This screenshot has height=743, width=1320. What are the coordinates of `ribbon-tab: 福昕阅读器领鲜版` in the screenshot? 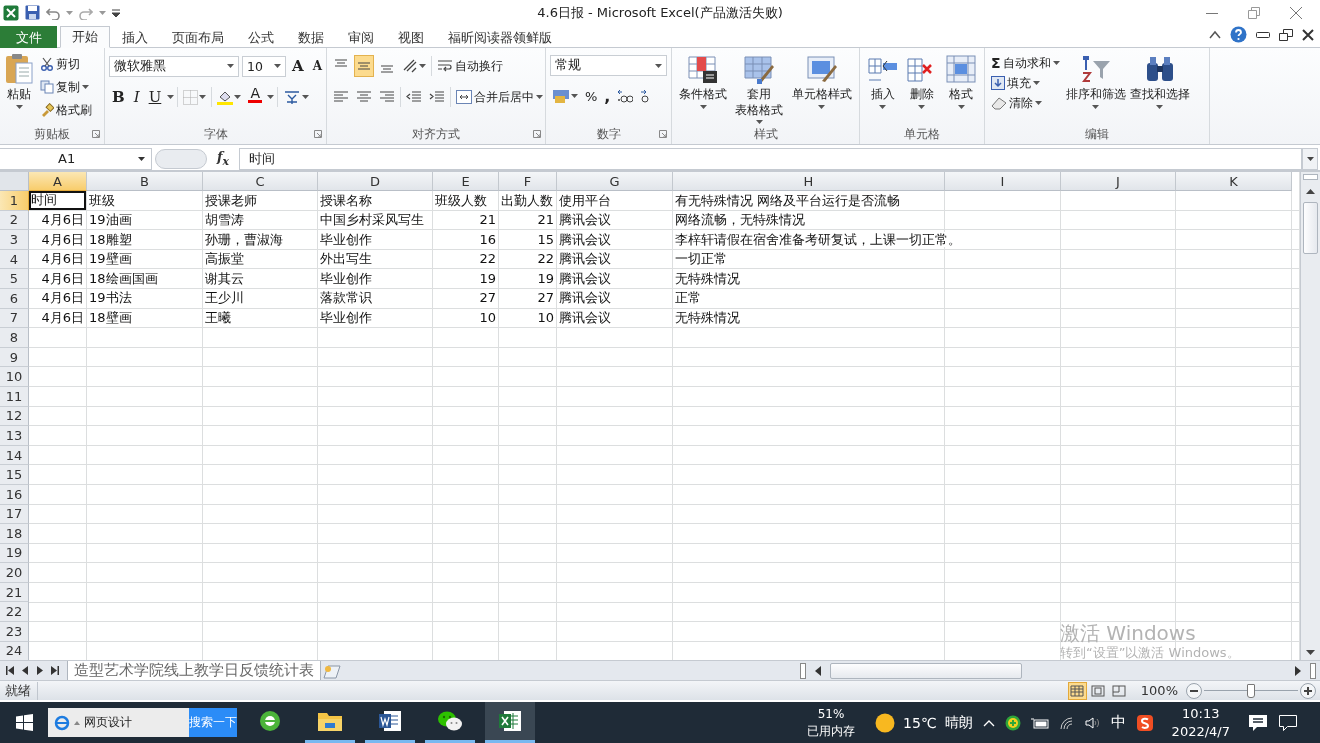 It's located at (500, 37).